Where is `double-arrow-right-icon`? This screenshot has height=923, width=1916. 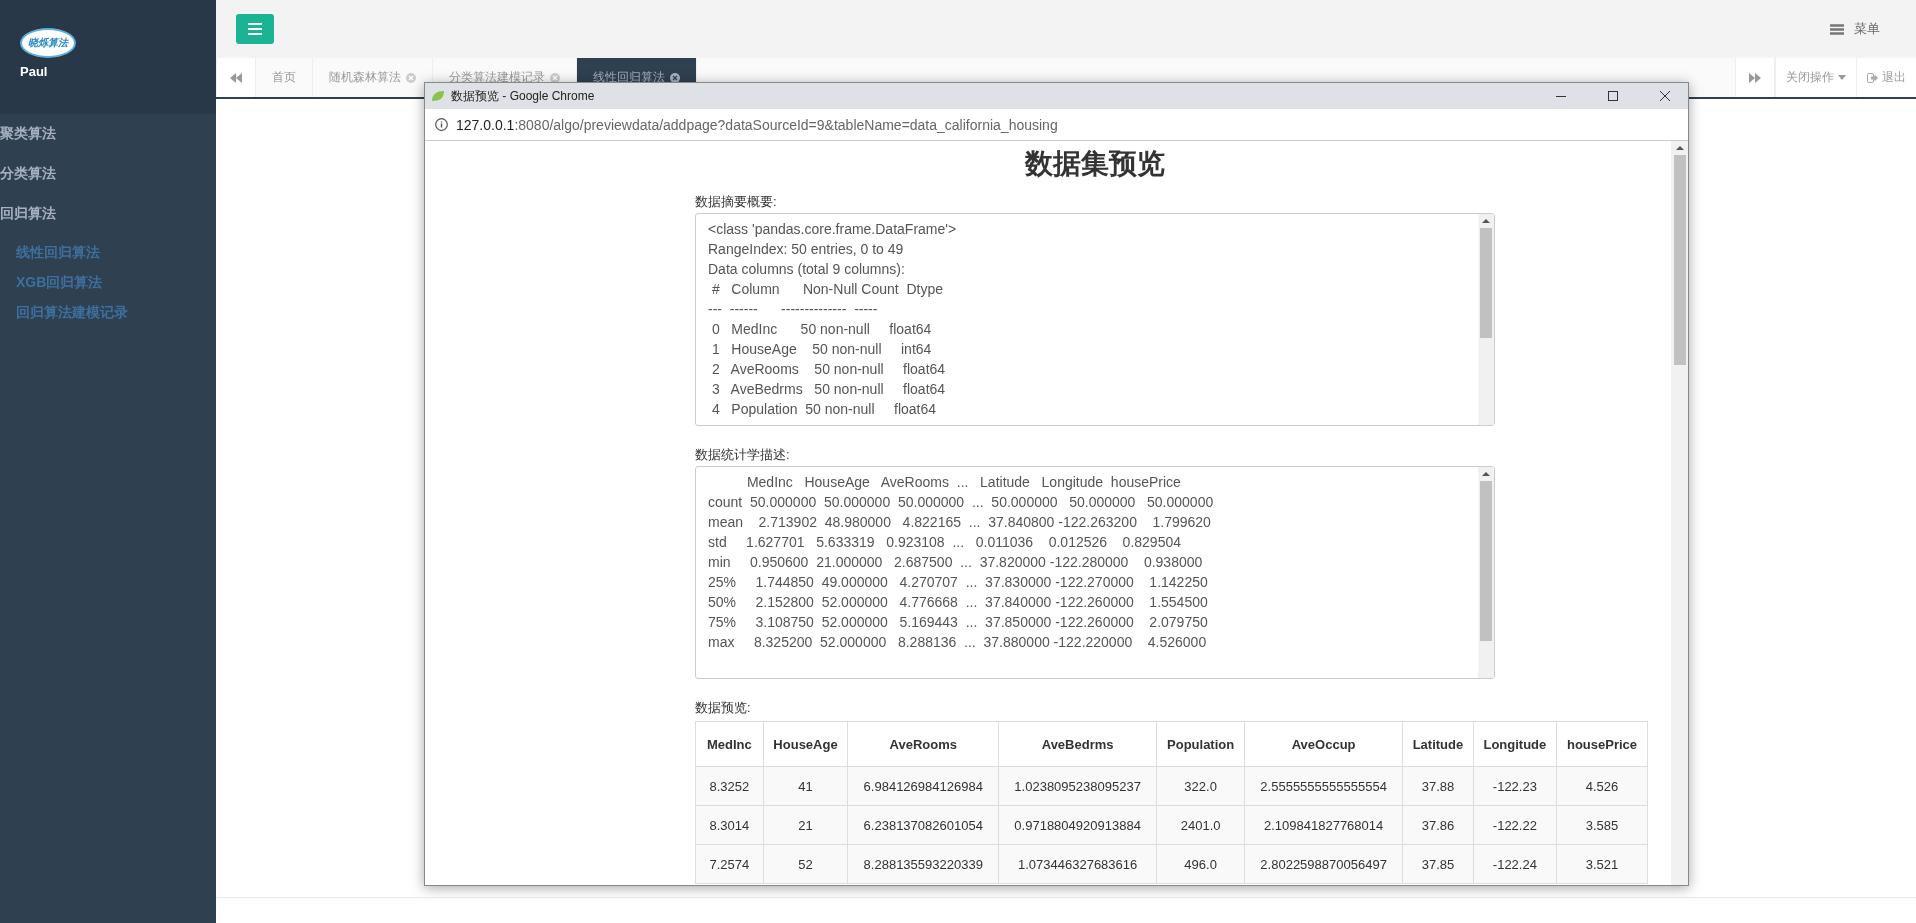 double-arrow-right-icon is located at coordinates (1755, 77).